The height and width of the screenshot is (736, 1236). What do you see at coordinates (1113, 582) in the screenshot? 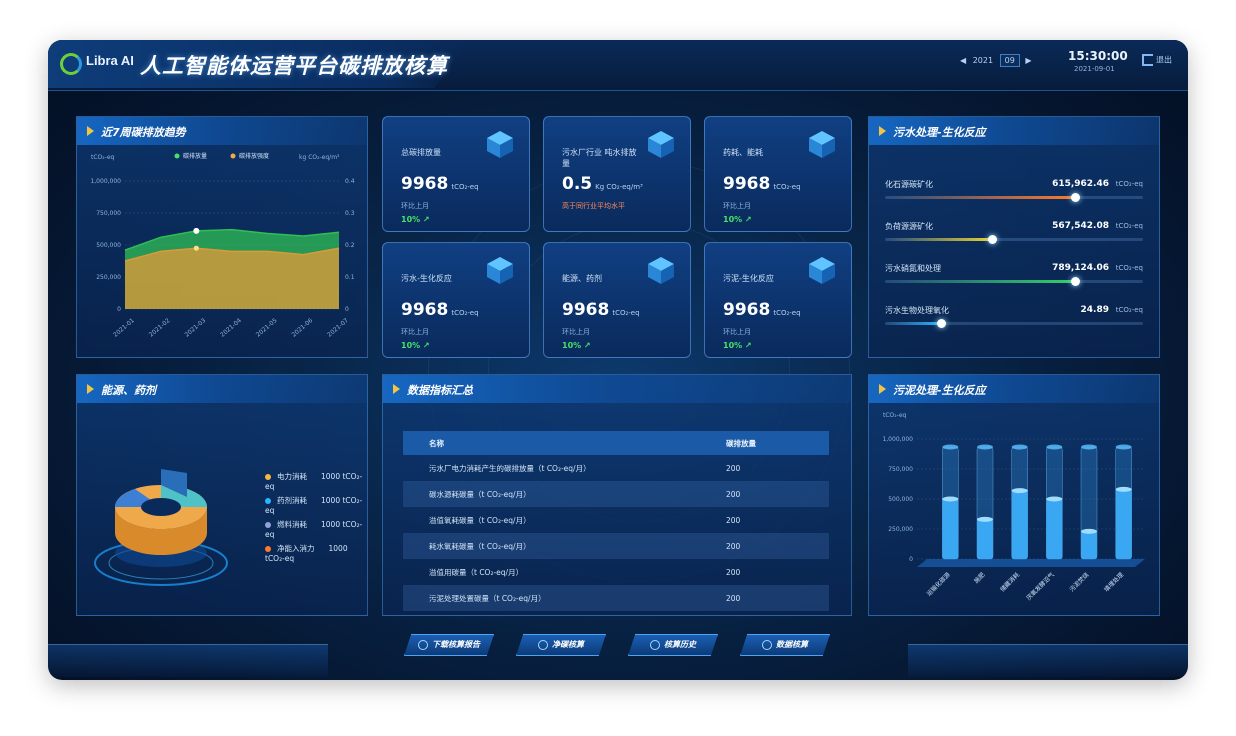
I see `x-tick-label: 填埋处理` at bounding box center [1113, 582].